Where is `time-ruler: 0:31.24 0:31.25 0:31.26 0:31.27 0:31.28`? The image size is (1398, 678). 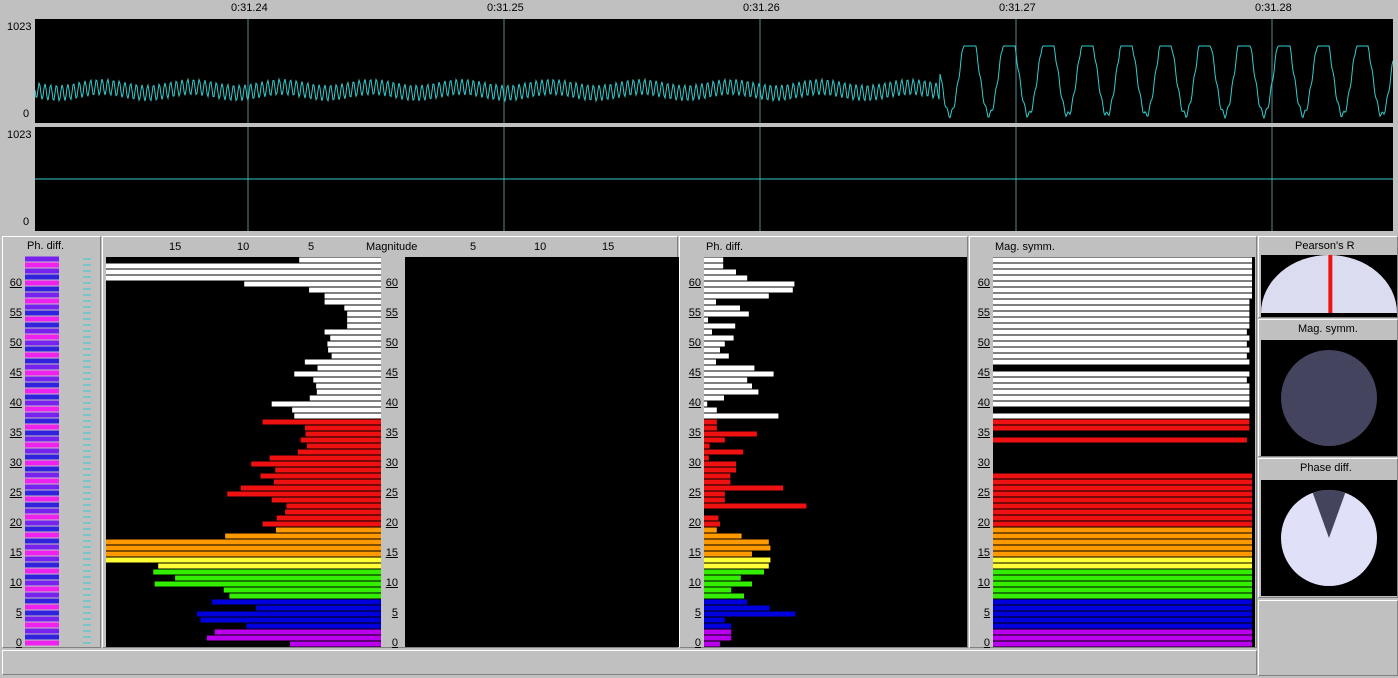
time-ruler: 0:31.24 0:31.25 0:31.26 0:31.27 0:31.28 is located at coordinates (699, 9).